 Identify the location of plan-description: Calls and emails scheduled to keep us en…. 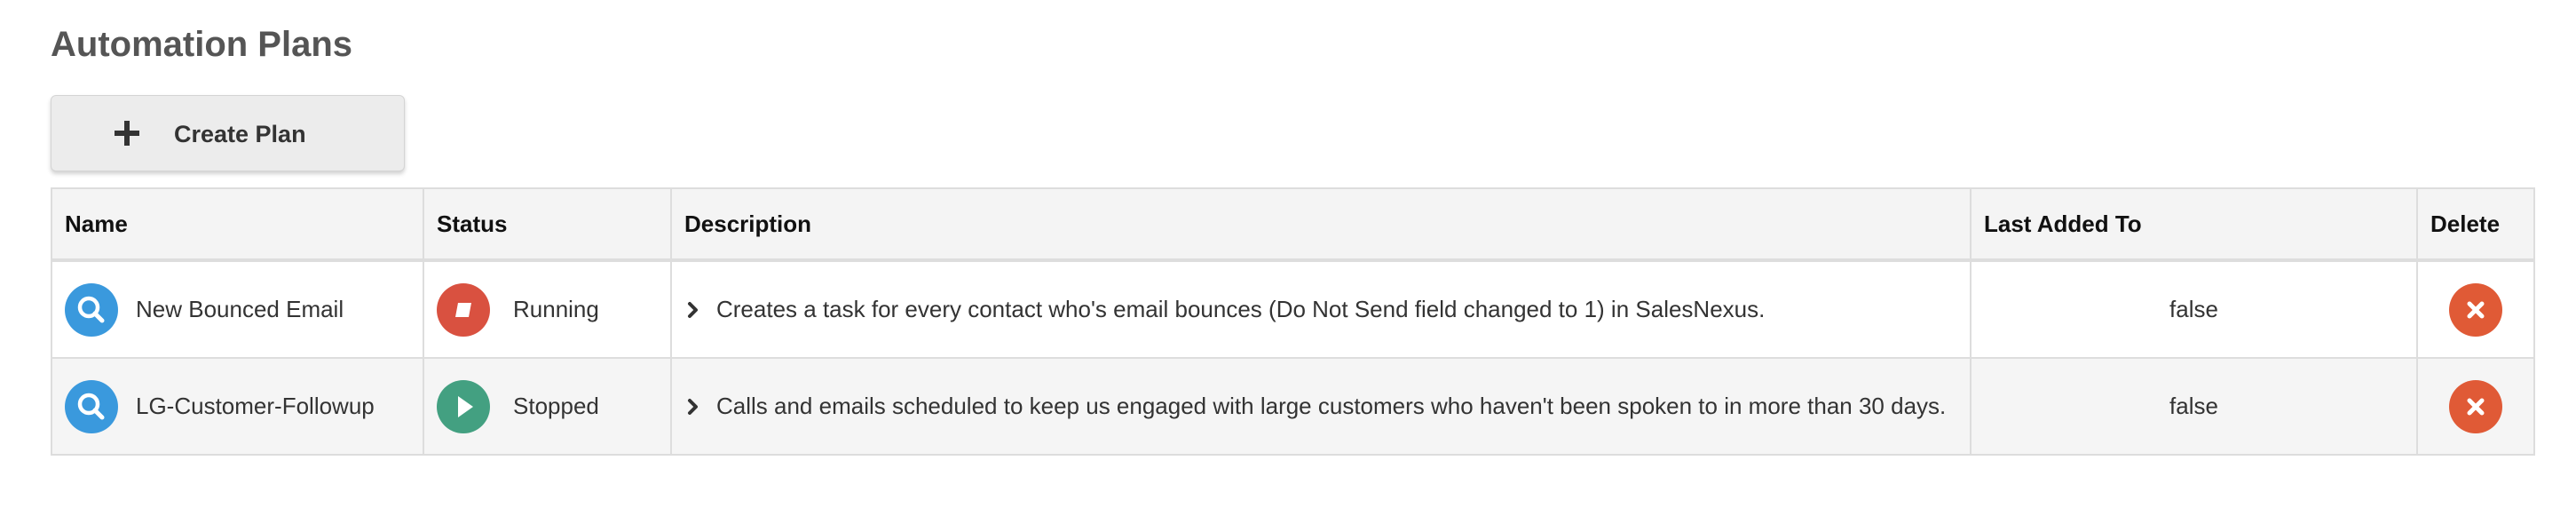
(1331, 406).